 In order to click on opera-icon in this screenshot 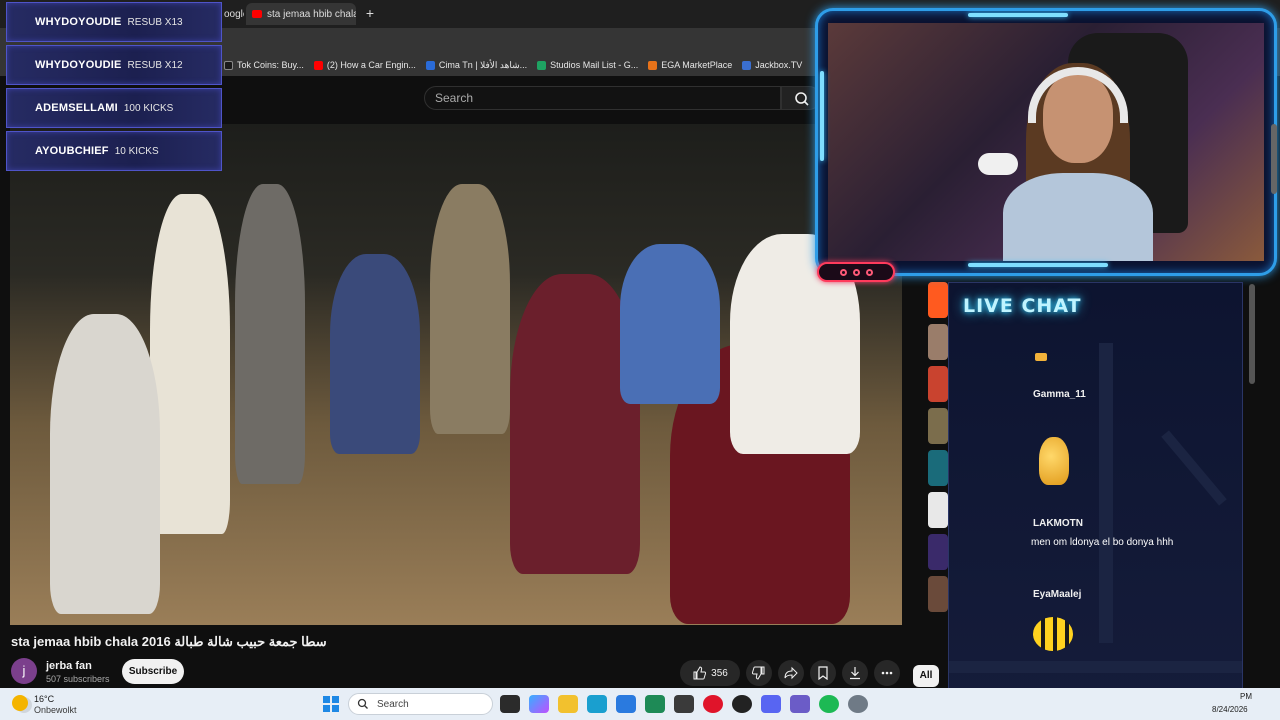, I will do `click(713, 704)`.